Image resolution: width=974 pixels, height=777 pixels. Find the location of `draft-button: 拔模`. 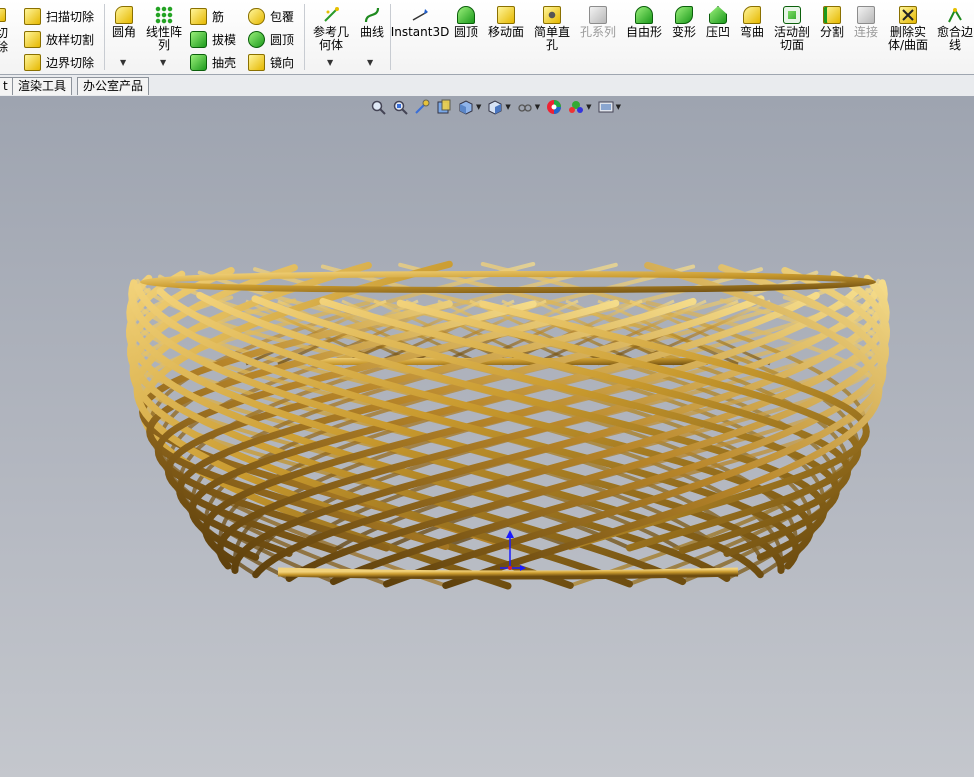

draft-button: 拔模 is located at coordinates (213, 39).